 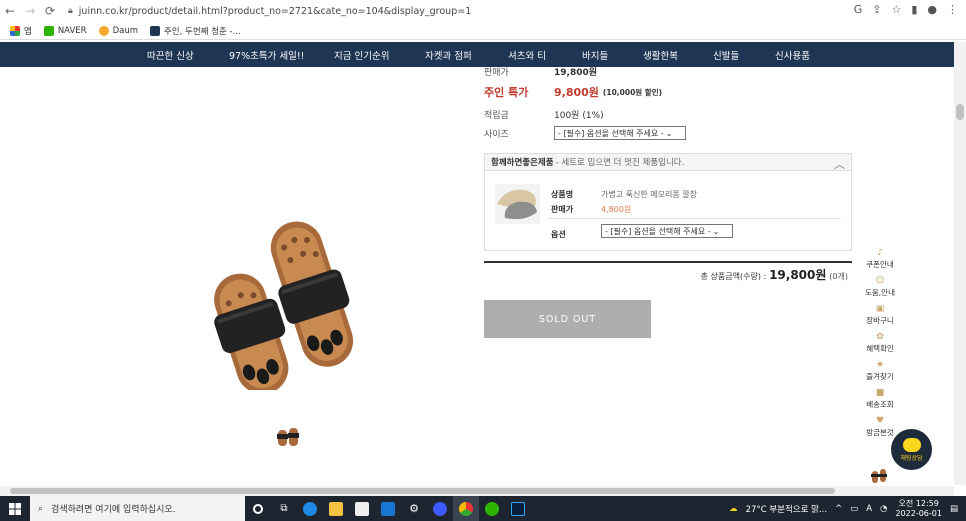 What do you see at coordinates (527, 55) in the screenshot?
I see `nav-item-shirts: 셔츠와 티` at bounding box center [527, 55].